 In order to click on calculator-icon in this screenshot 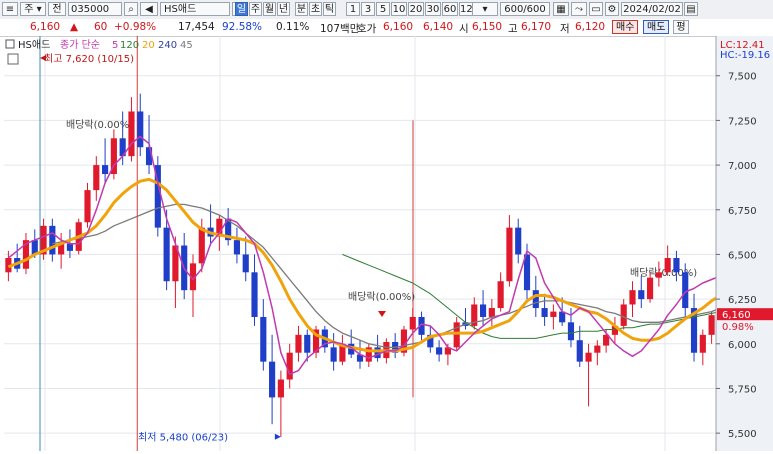, I will do `click(13, 59)`.